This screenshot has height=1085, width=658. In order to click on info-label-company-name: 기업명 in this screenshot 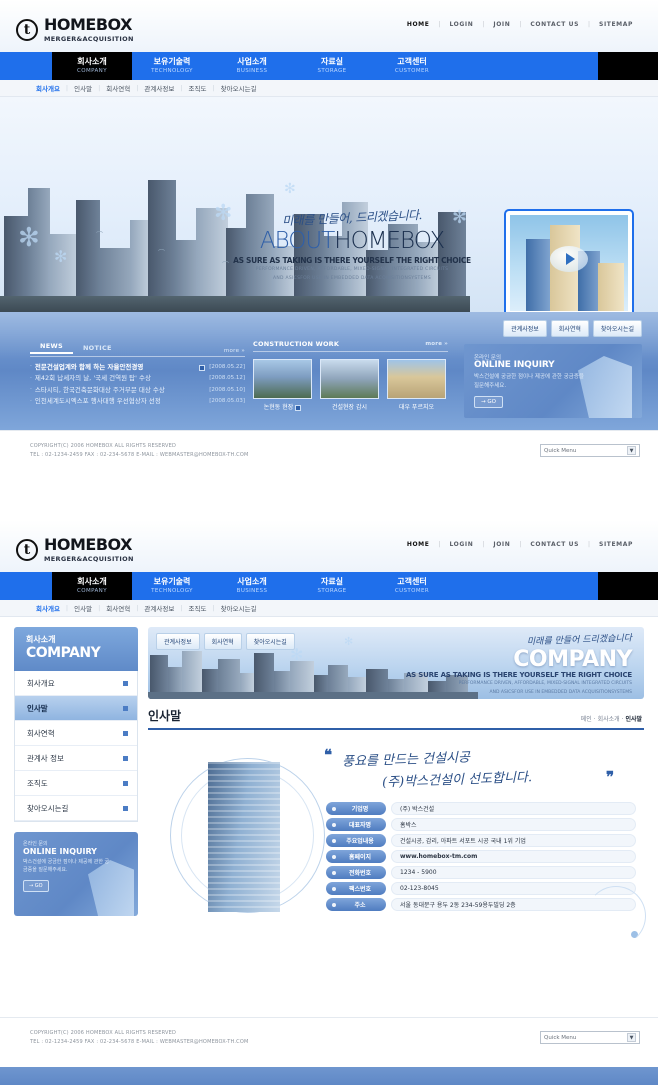, I will do `click(356, 808)`.